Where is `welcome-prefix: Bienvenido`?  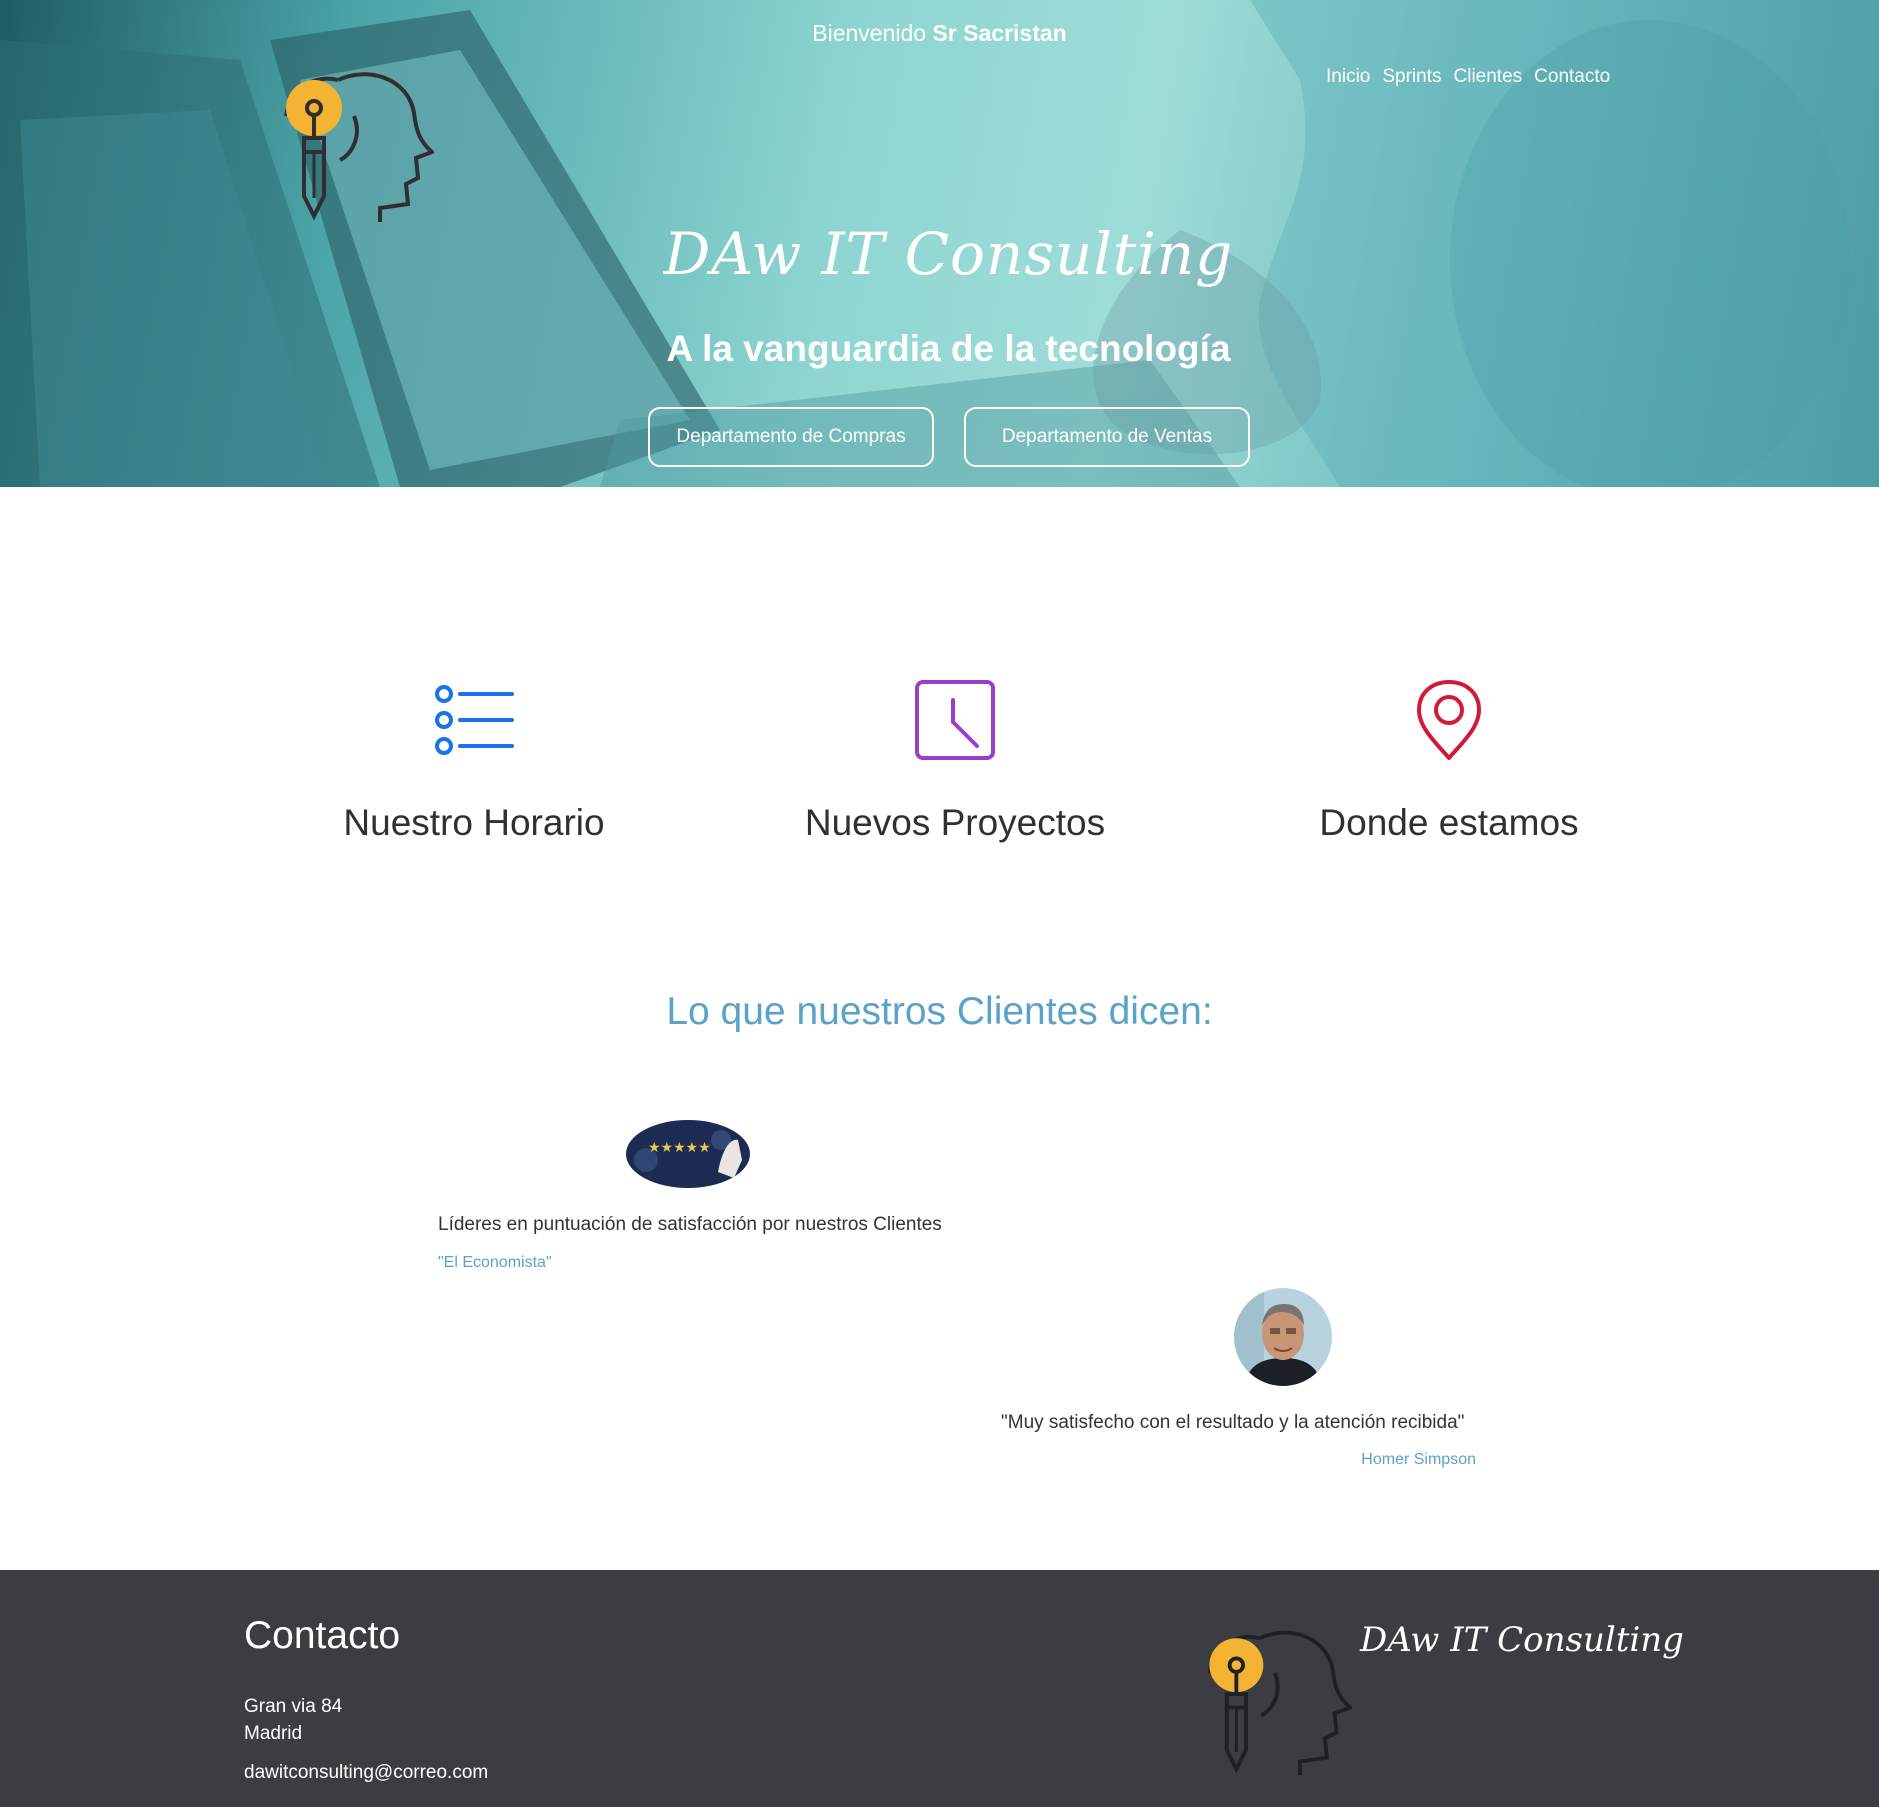
welcome-prefix: Bienvenido is located at coordinates (869, 33).